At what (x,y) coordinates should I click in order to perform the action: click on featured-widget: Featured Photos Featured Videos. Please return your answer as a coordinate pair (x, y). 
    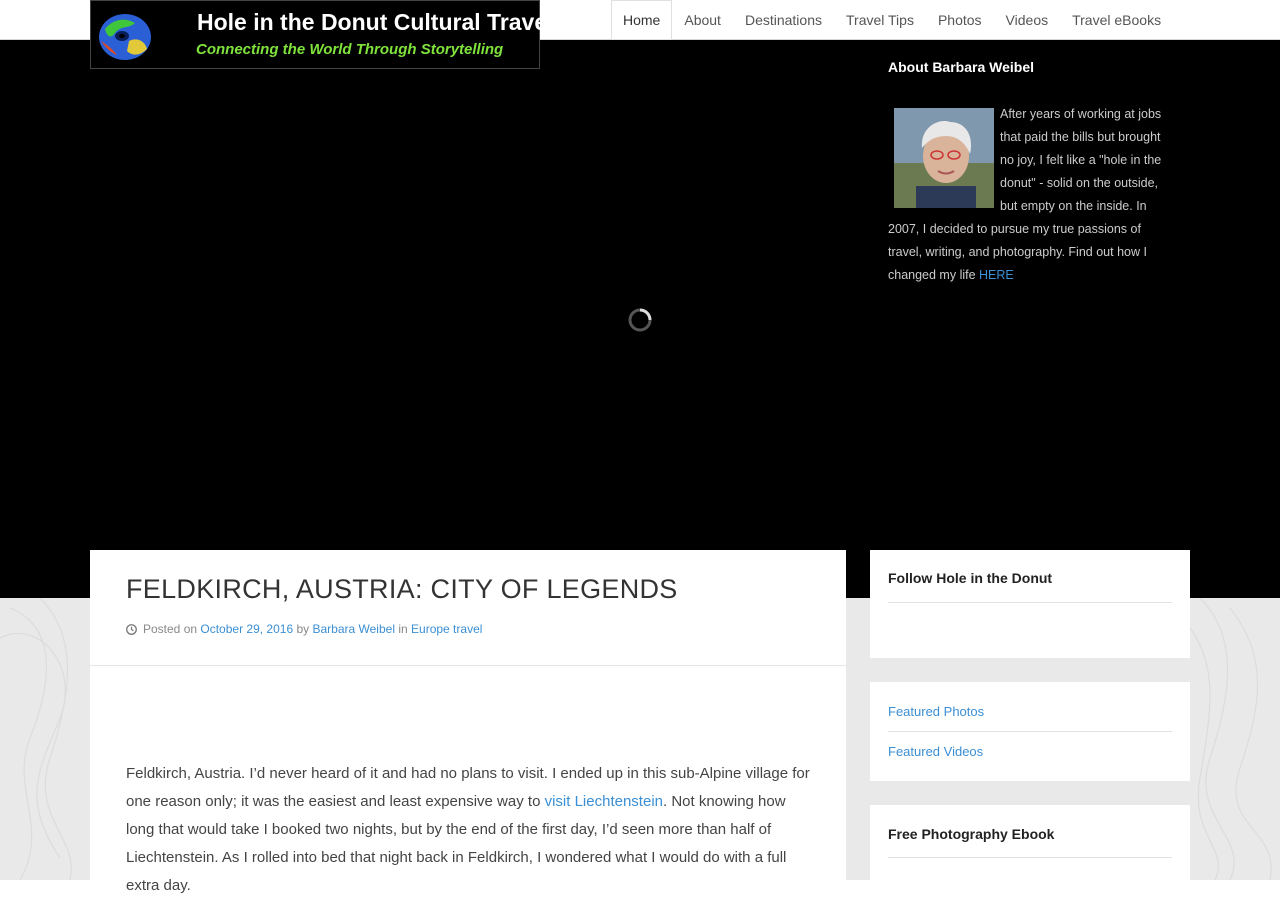
    Looking at the image, I should click on (1030, 731).